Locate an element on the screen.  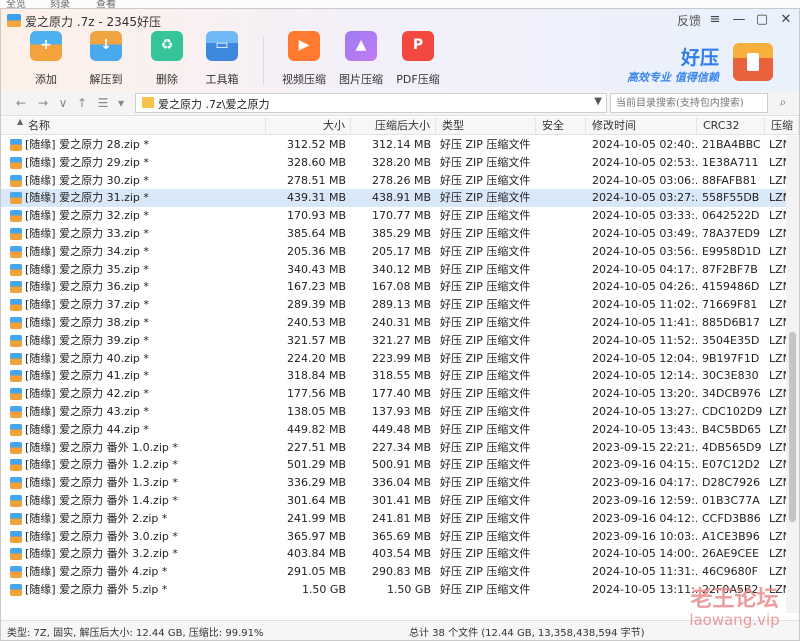
cell-packed: 177.40 MB is located at coordinates (401, 394).